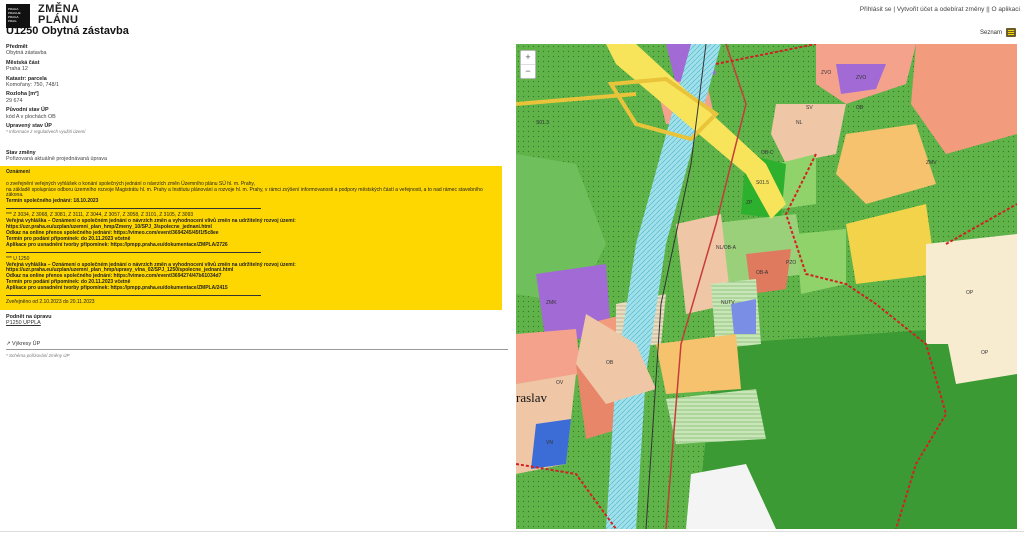 This screenshot has width=1024, height=534. What do you see at coordinates (1005, 9) in the screenshot?
I see `about-link: O aplikaci` at bounding box center [1005, 9].